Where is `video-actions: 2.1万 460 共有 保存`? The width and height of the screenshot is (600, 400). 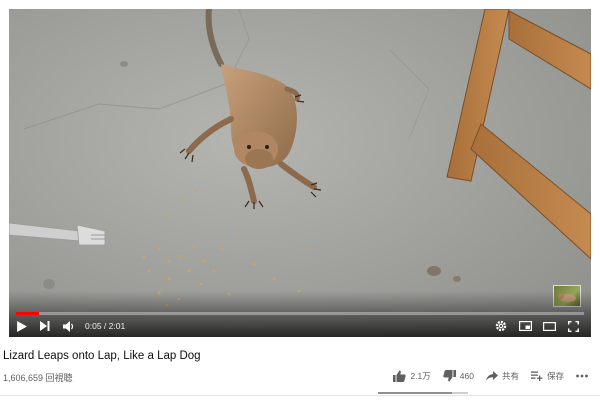 video-actions: 2.1万 460 共有 保存 is located at coordinates (486, 376).